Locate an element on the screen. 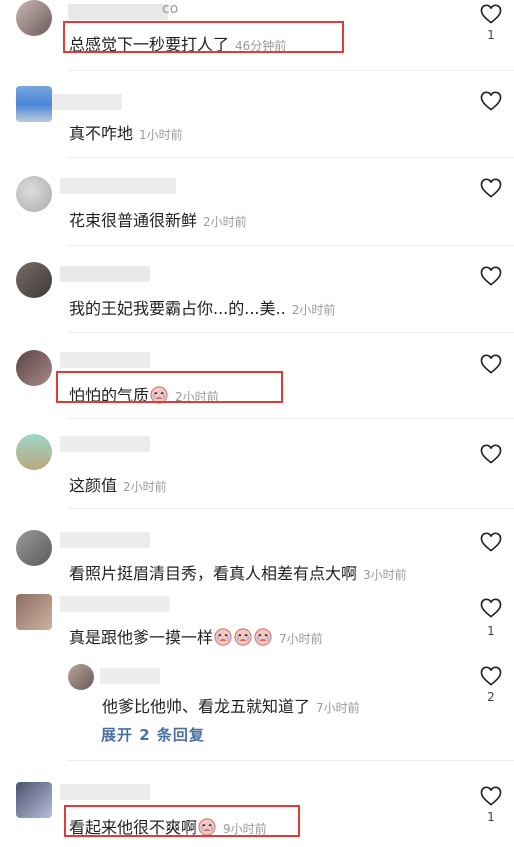 The image size is (514, 847). comment-text: 真是跟他爹一摸一样 7小时前 is located at coordinates (196, 636).